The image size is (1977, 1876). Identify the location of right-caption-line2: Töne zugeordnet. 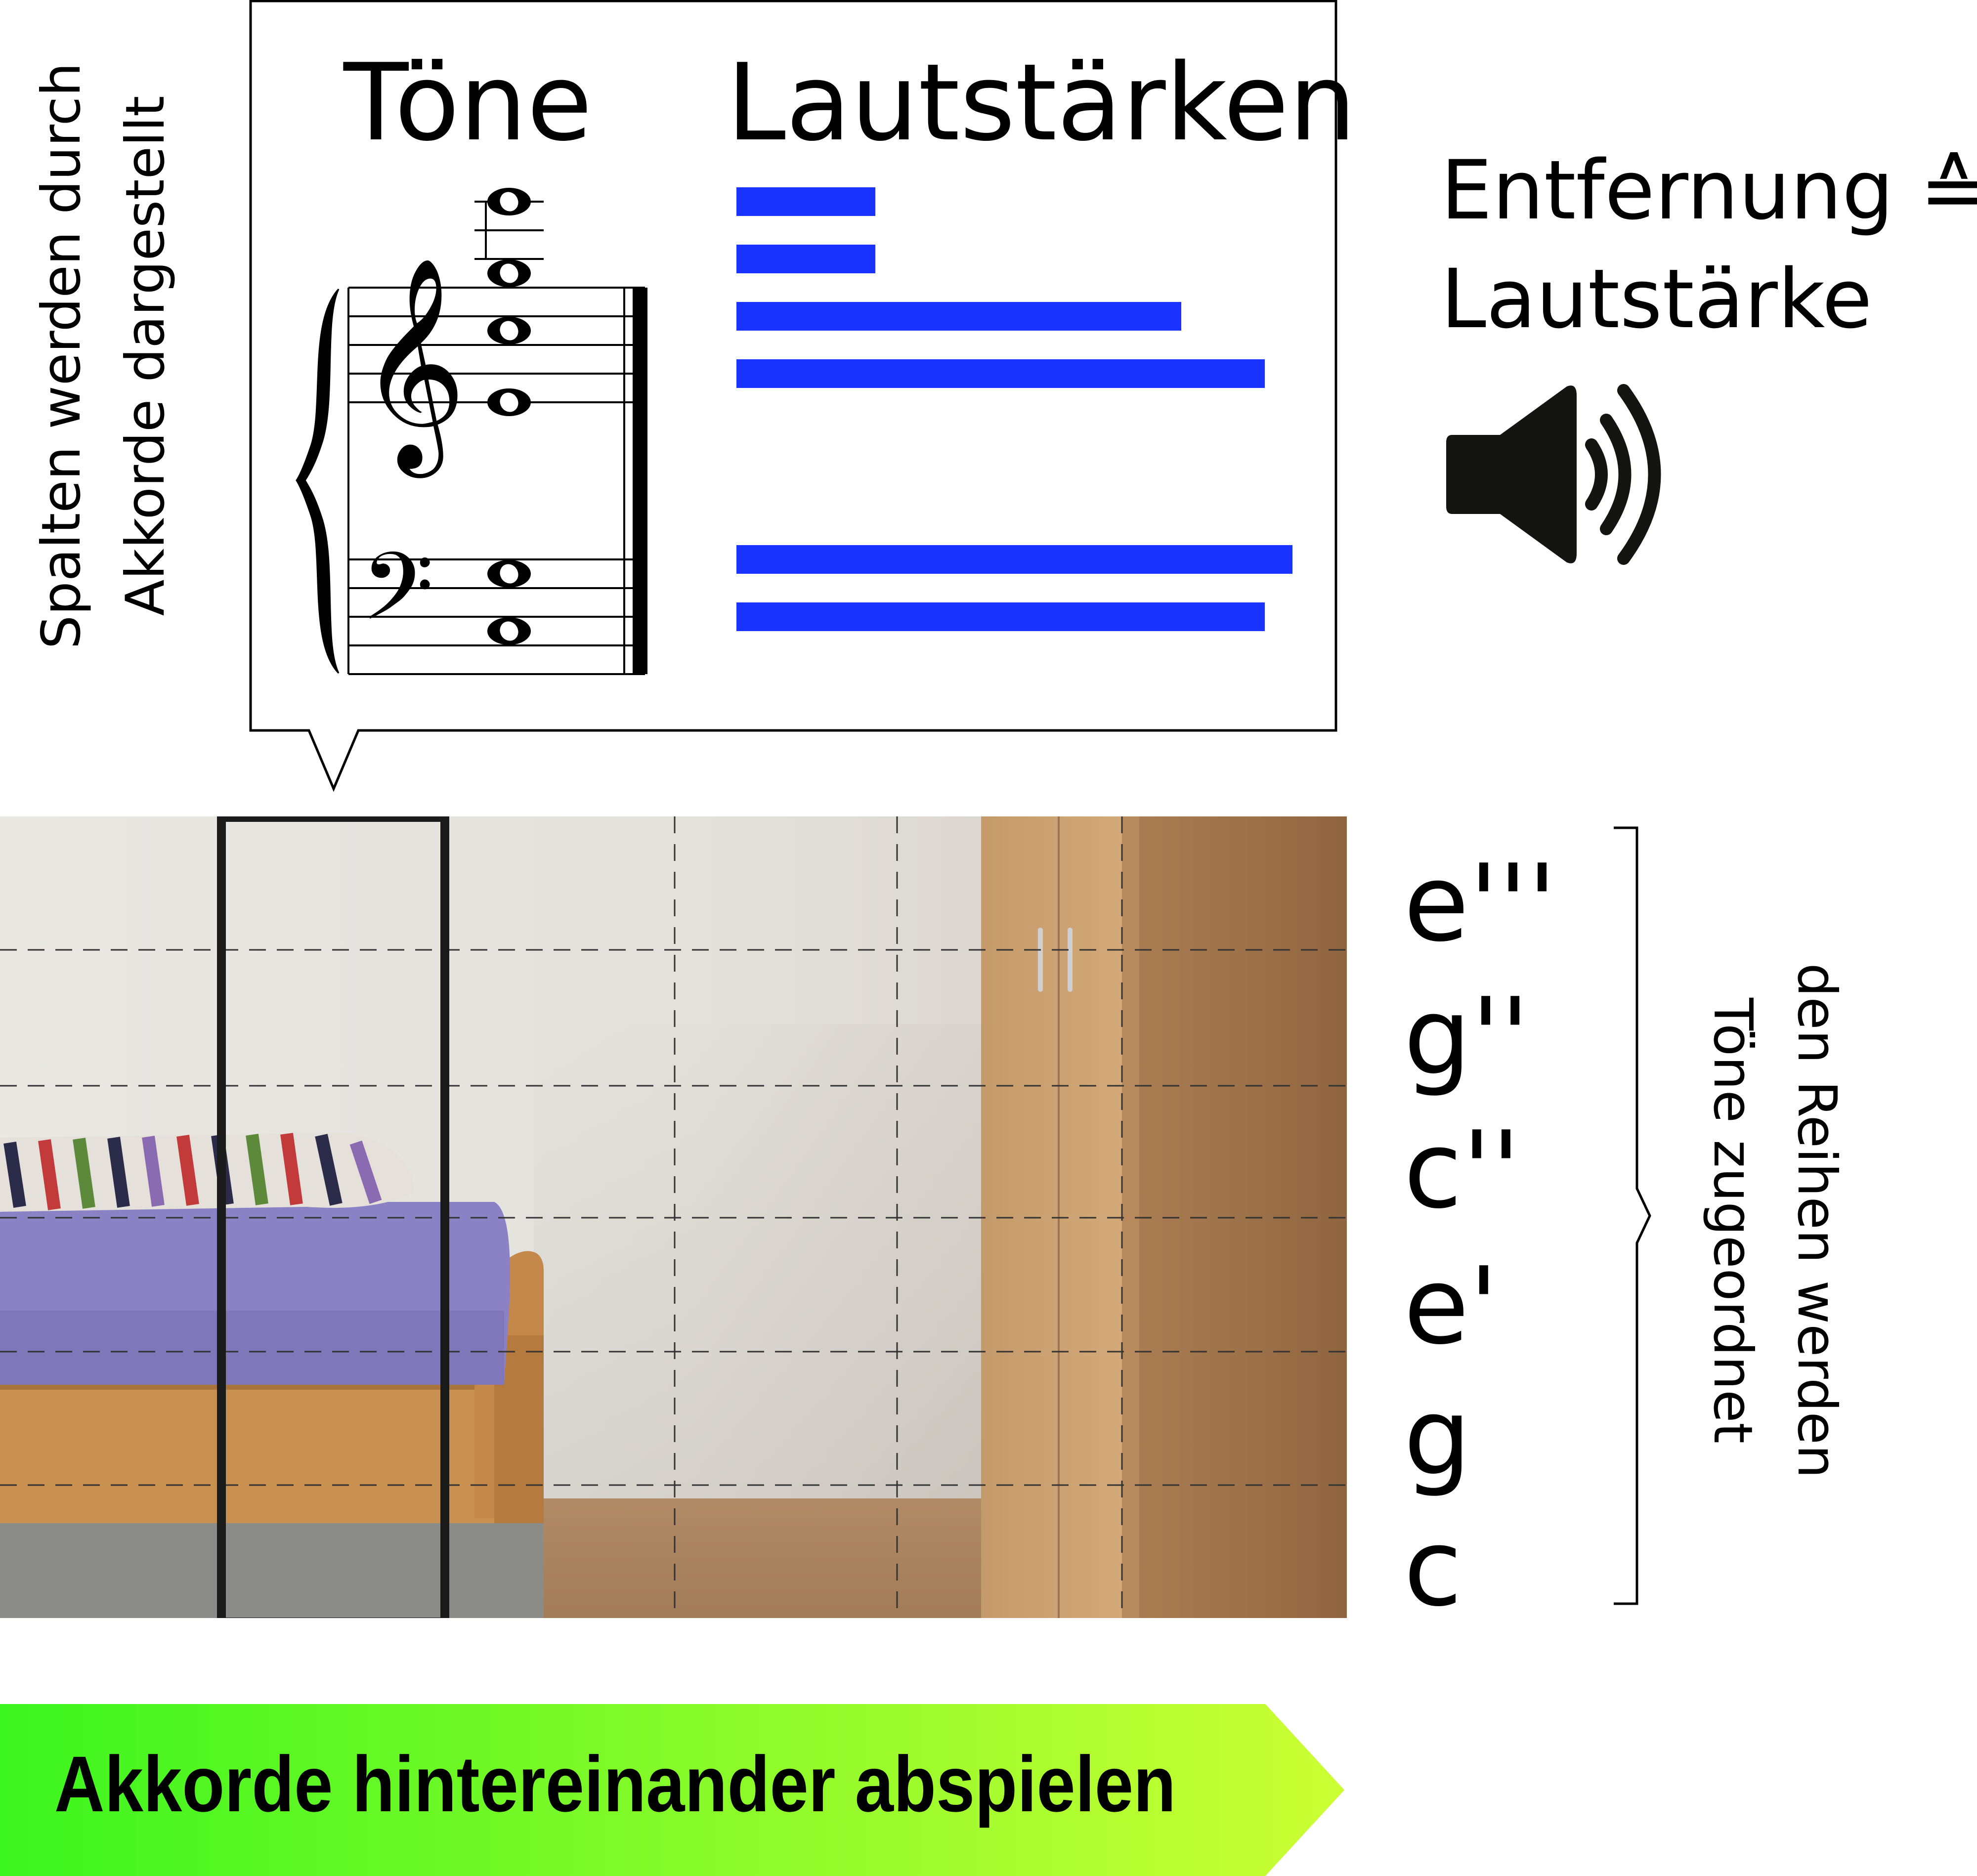
(1733, 1221).